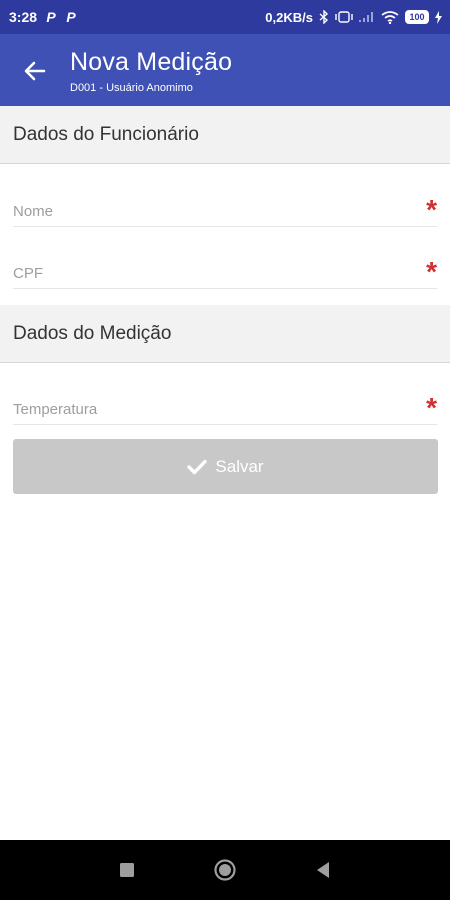 This screenshot has width=450, height=900. I want to click on home-icon, so click(225, 870).